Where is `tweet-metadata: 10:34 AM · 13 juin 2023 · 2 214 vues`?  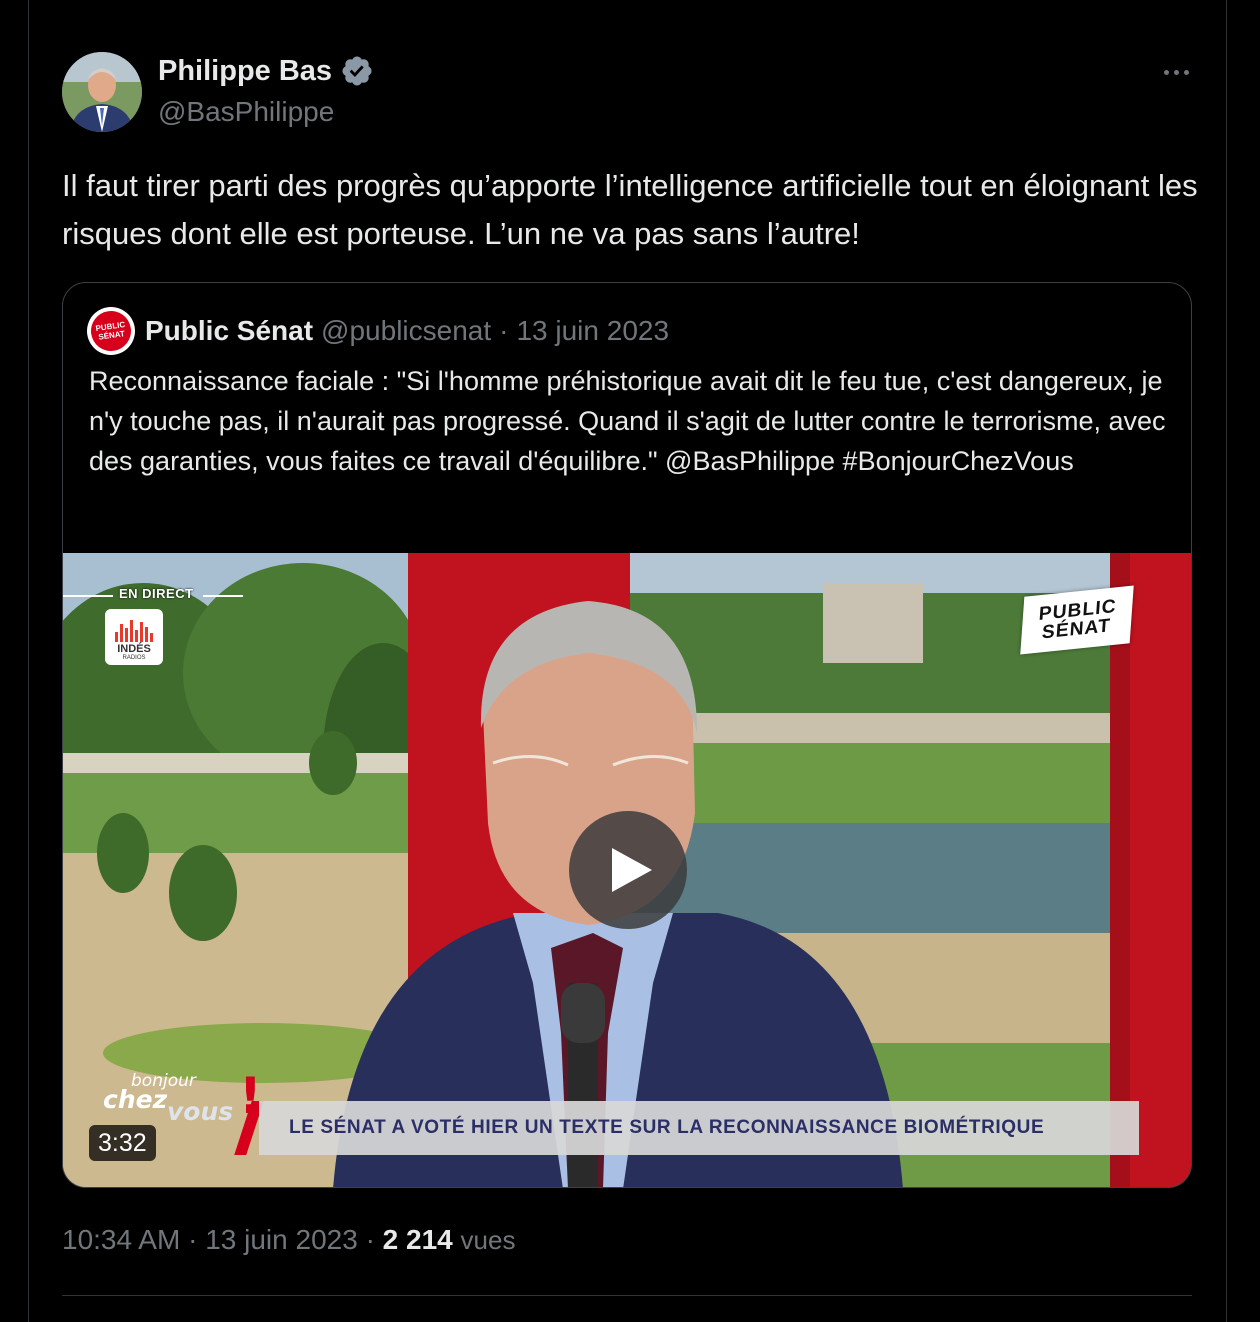
tweet-metadata: 10:34 AM · 13 juin 2023 · 2 214 vues is located at coordinates (288, 1240).